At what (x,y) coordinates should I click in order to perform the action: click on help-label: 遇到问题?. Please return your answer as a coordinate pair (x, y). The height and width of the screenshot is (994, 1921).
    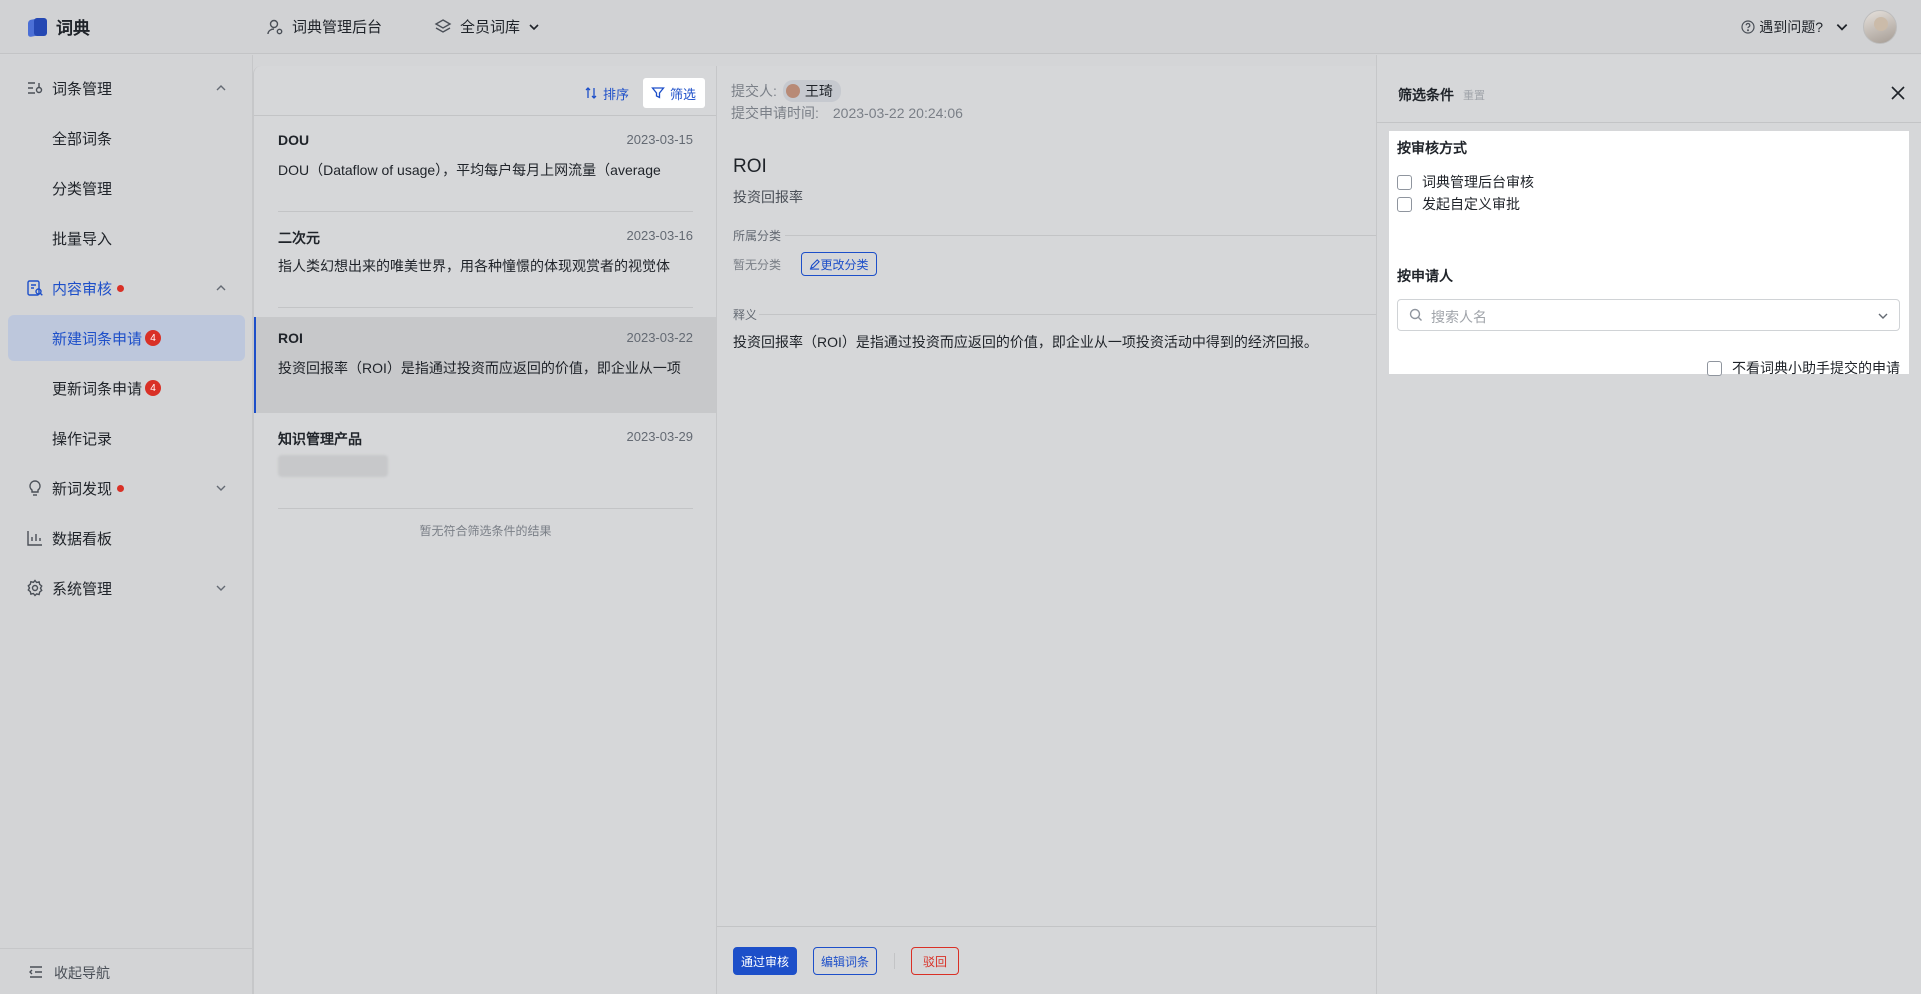
    Looking at the image, I should click on (1791, 27).